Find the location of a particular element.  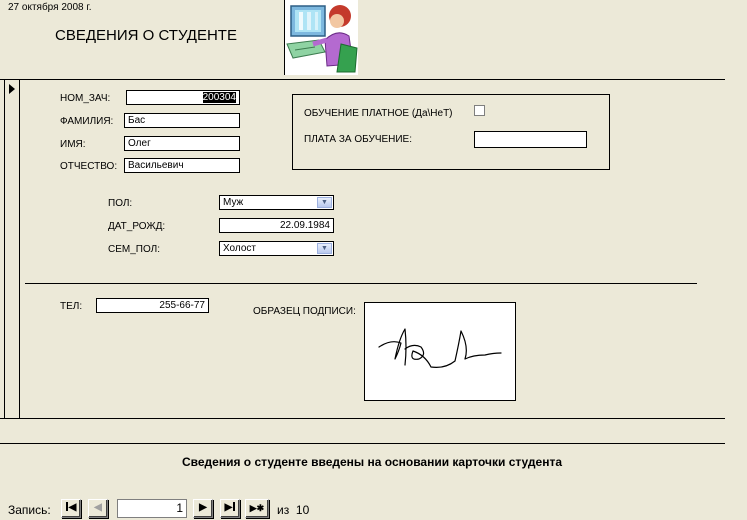

record-selector-border is located at coordinates (4, 249).